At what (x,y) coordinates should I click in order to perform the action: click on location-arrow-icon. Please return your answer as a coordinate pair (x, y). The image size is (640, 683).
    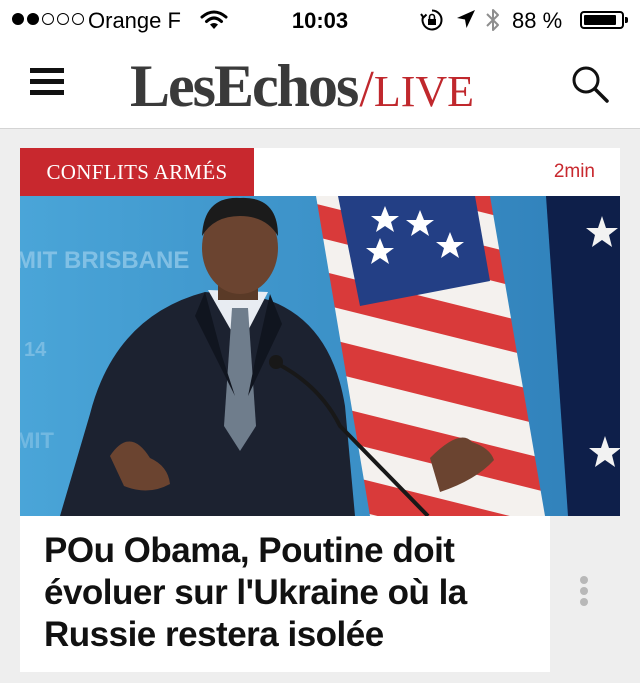
    Looking at the image, I should click on (466, 22).